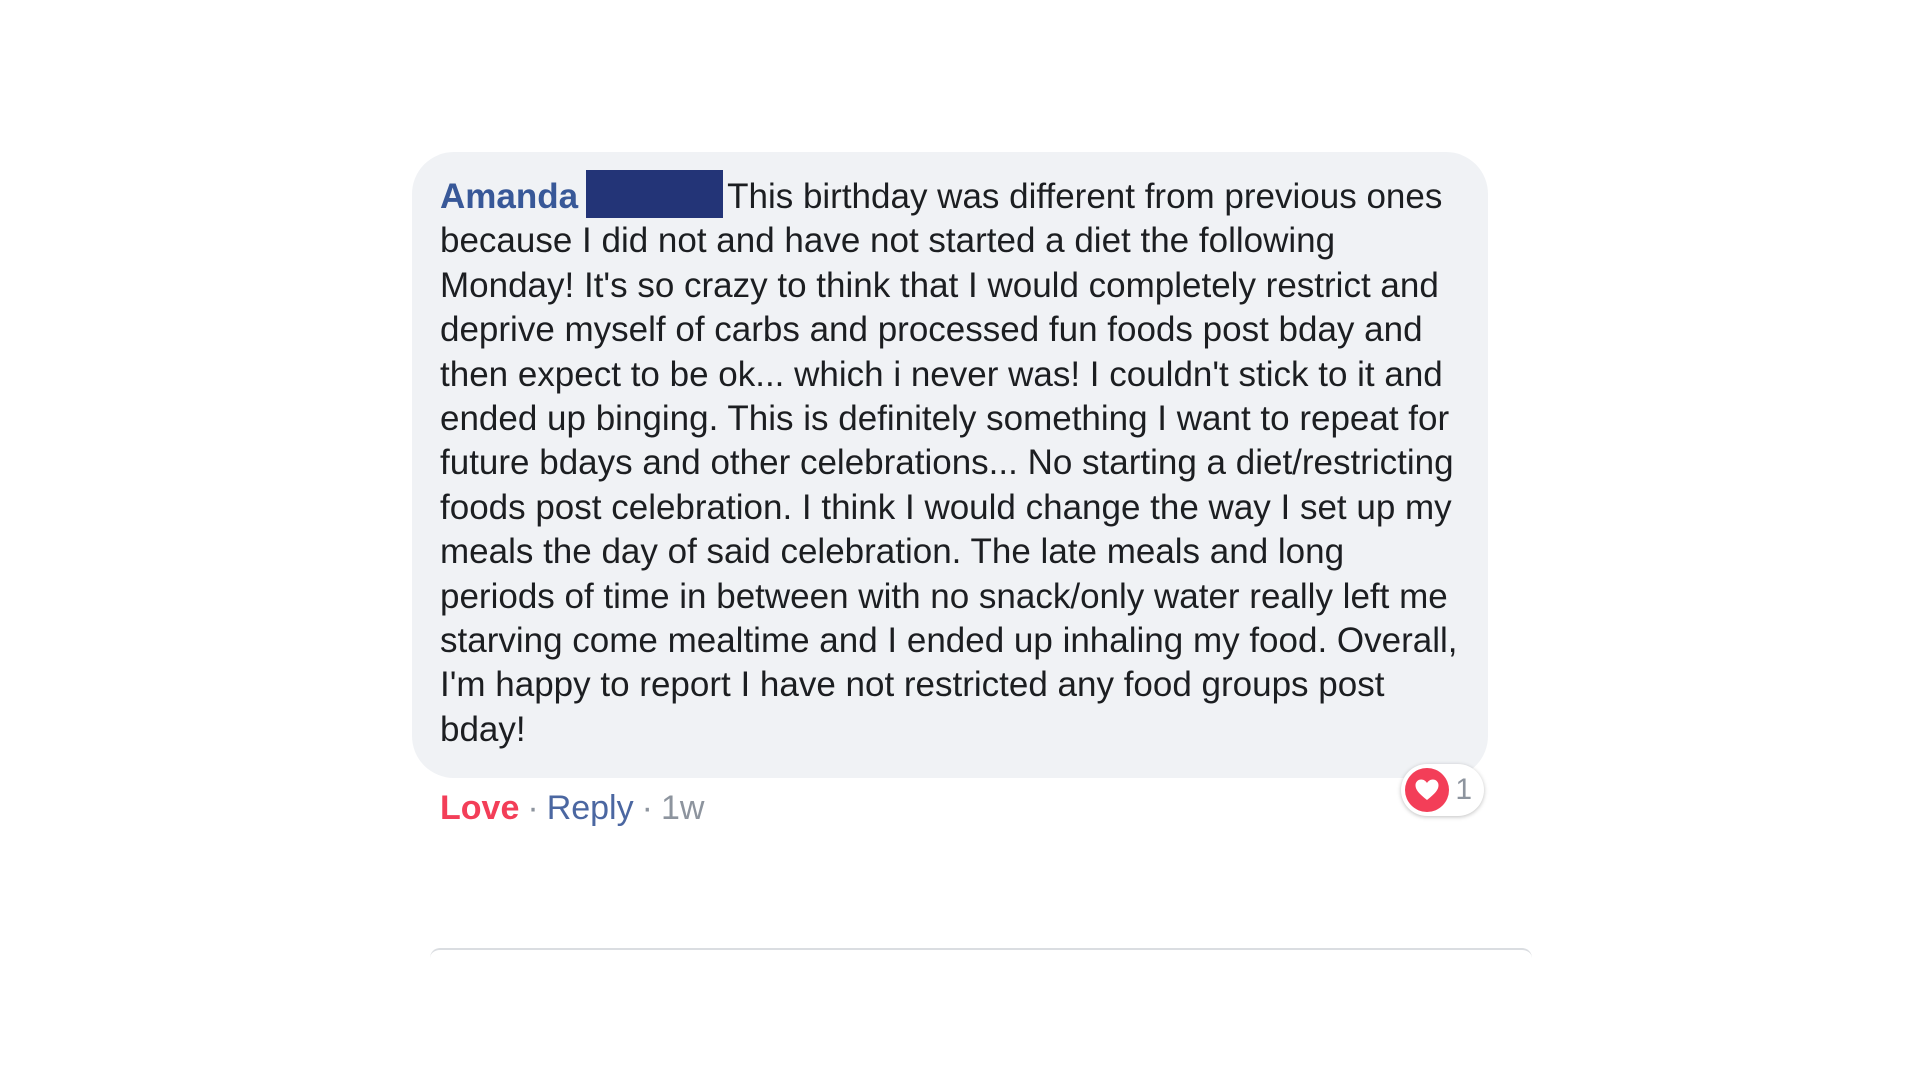 This screenshot has height=1080, width=1920. I want to click on comment-timestamp: 1w, so click(682, 808).